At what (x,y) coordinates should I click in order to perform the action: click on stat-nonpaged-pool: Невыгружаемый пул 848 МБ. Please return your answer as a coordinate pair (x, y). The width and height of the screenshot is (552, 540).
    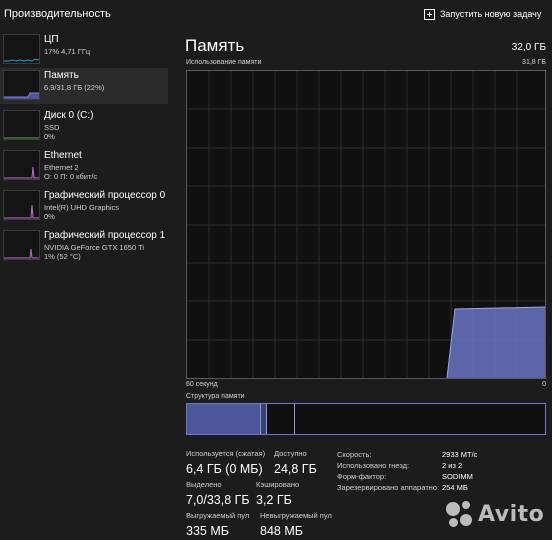
    Looking at the image, I should click on (296, 524).